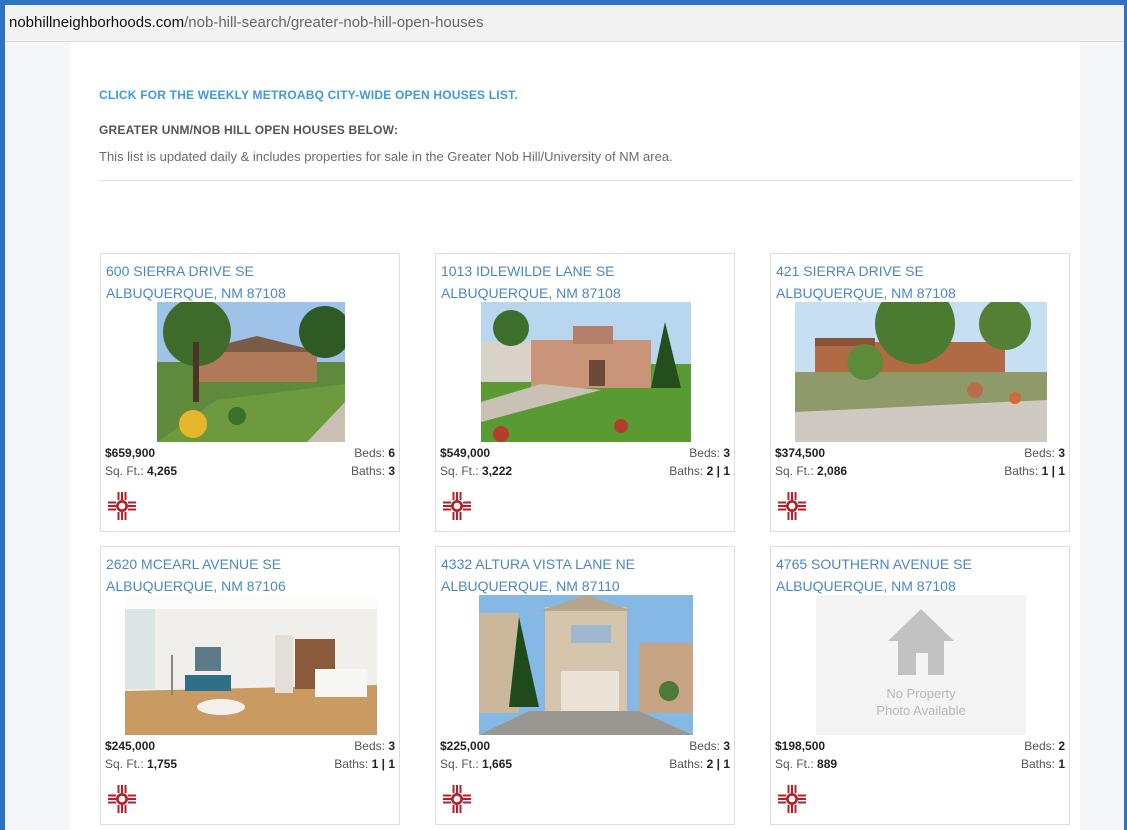 Image resolution: width=1127 pixels, height=830 pixels. What do you see at coordinates (586, 180) in the screenshot?
I see `divider` at bounding box center [586, 180].